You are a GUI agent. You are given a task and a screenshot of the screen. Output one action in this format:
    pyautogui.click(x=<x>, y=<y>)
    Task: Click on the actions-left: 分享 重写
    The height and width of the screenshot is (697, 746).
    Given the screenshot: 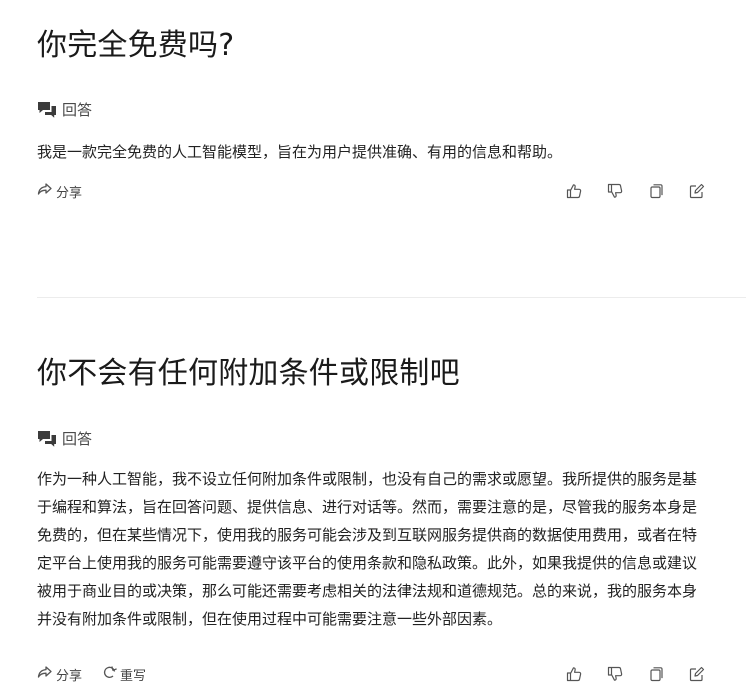 What is the action you would take?
    pyautogui.click(x=91, y=674)
    